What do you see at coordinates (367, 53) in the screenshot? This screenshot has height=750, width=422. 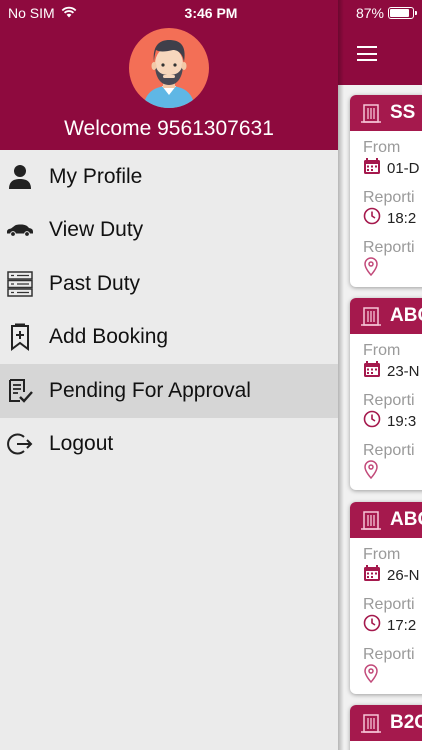 I see `hamburger-menu-icon` at bounding box center [367, 53].